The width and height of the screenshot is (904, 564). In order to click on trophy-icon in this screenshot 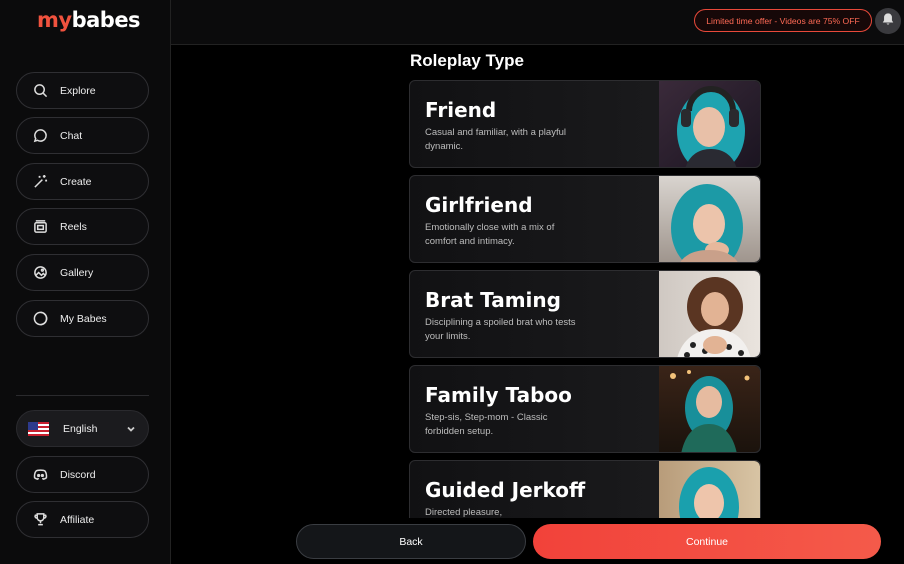, I will do `click(40, 520)`.